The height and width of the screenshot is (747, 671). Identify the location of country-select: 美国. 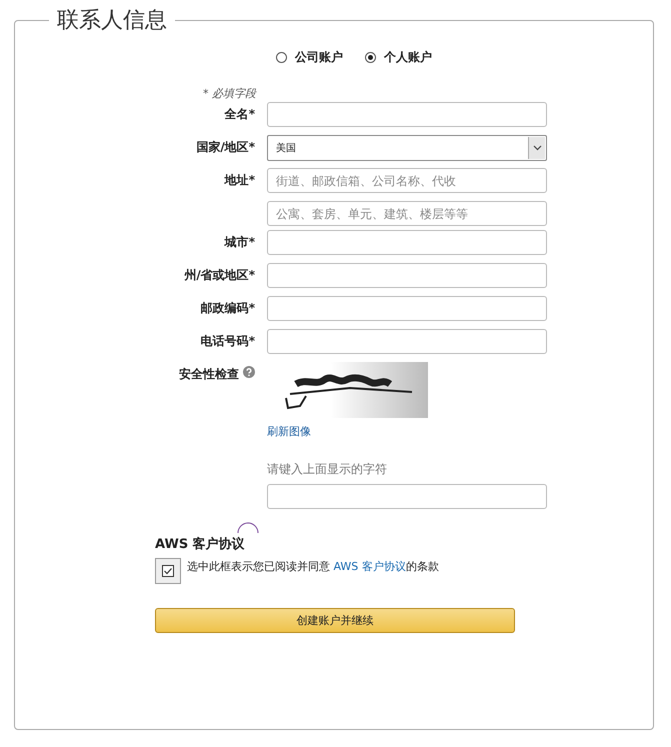
(407, 148).